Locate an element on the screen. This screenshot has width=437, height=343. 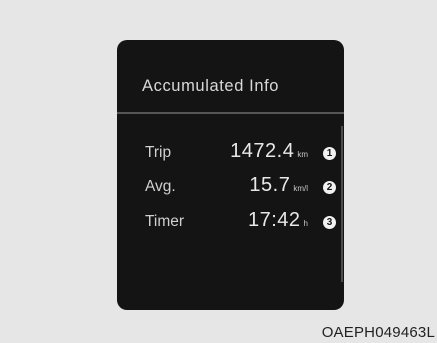
trip-value: 1472.4 km is located at coordinates (269, 151).